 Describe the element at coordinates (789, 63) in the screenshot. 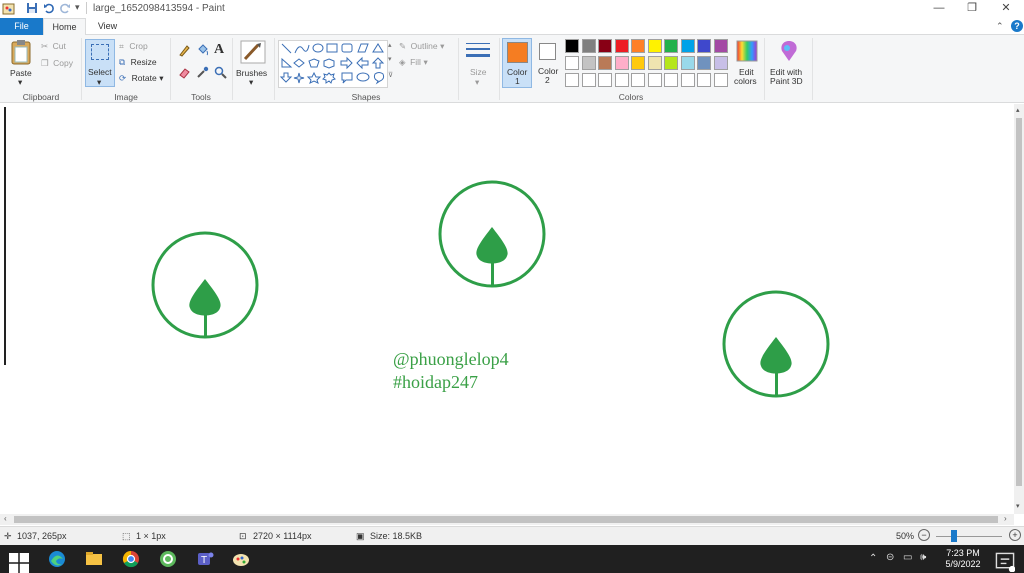

I see `edit-with-paint3d-button: Edit with Paint 3D` at that location.